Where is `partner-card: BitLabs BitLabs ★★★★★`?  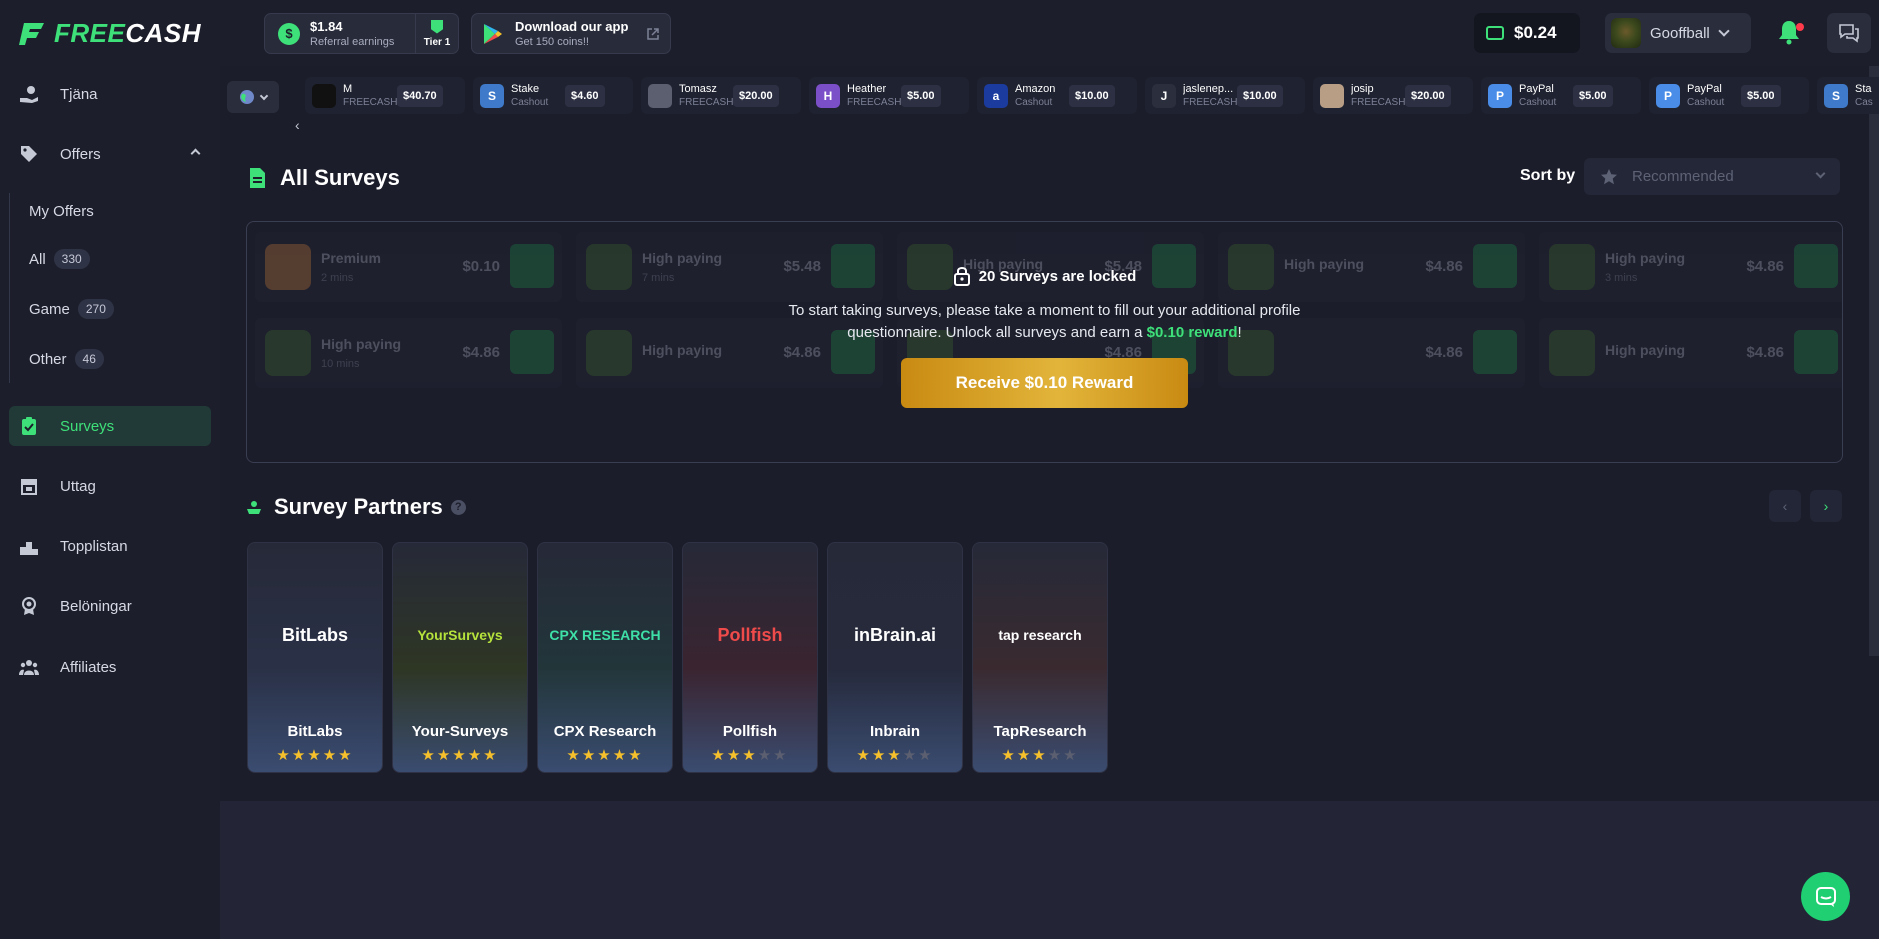
partner-card: BitLabs BitLabs ★★★★★ is located at coordinates (315, 657).